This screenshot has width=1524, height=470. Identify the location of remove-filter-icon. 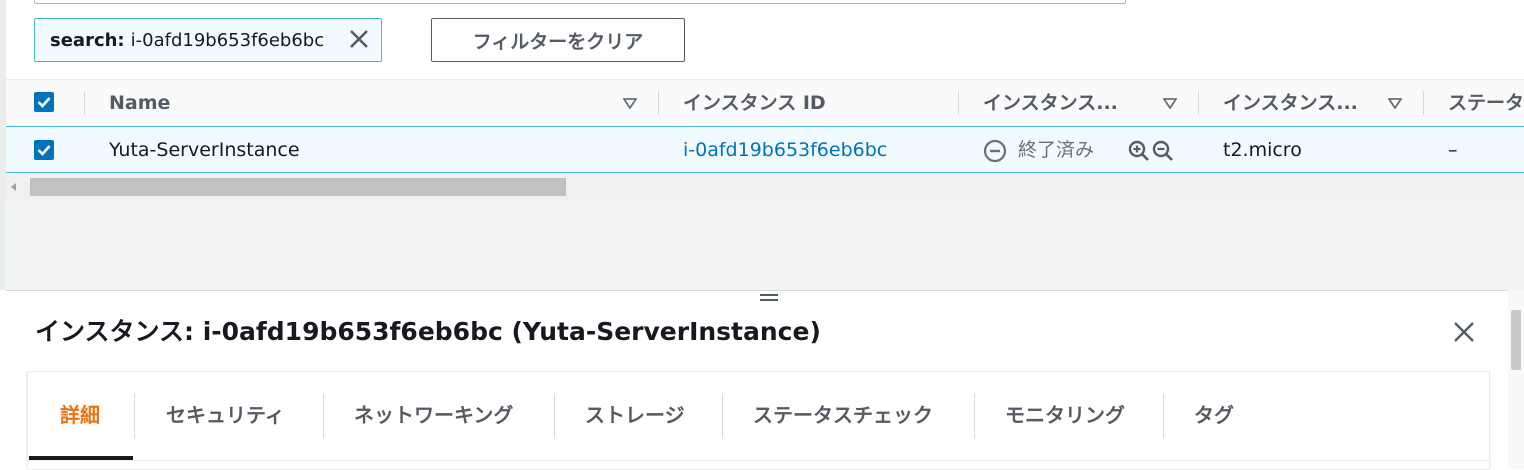
(359, 39).